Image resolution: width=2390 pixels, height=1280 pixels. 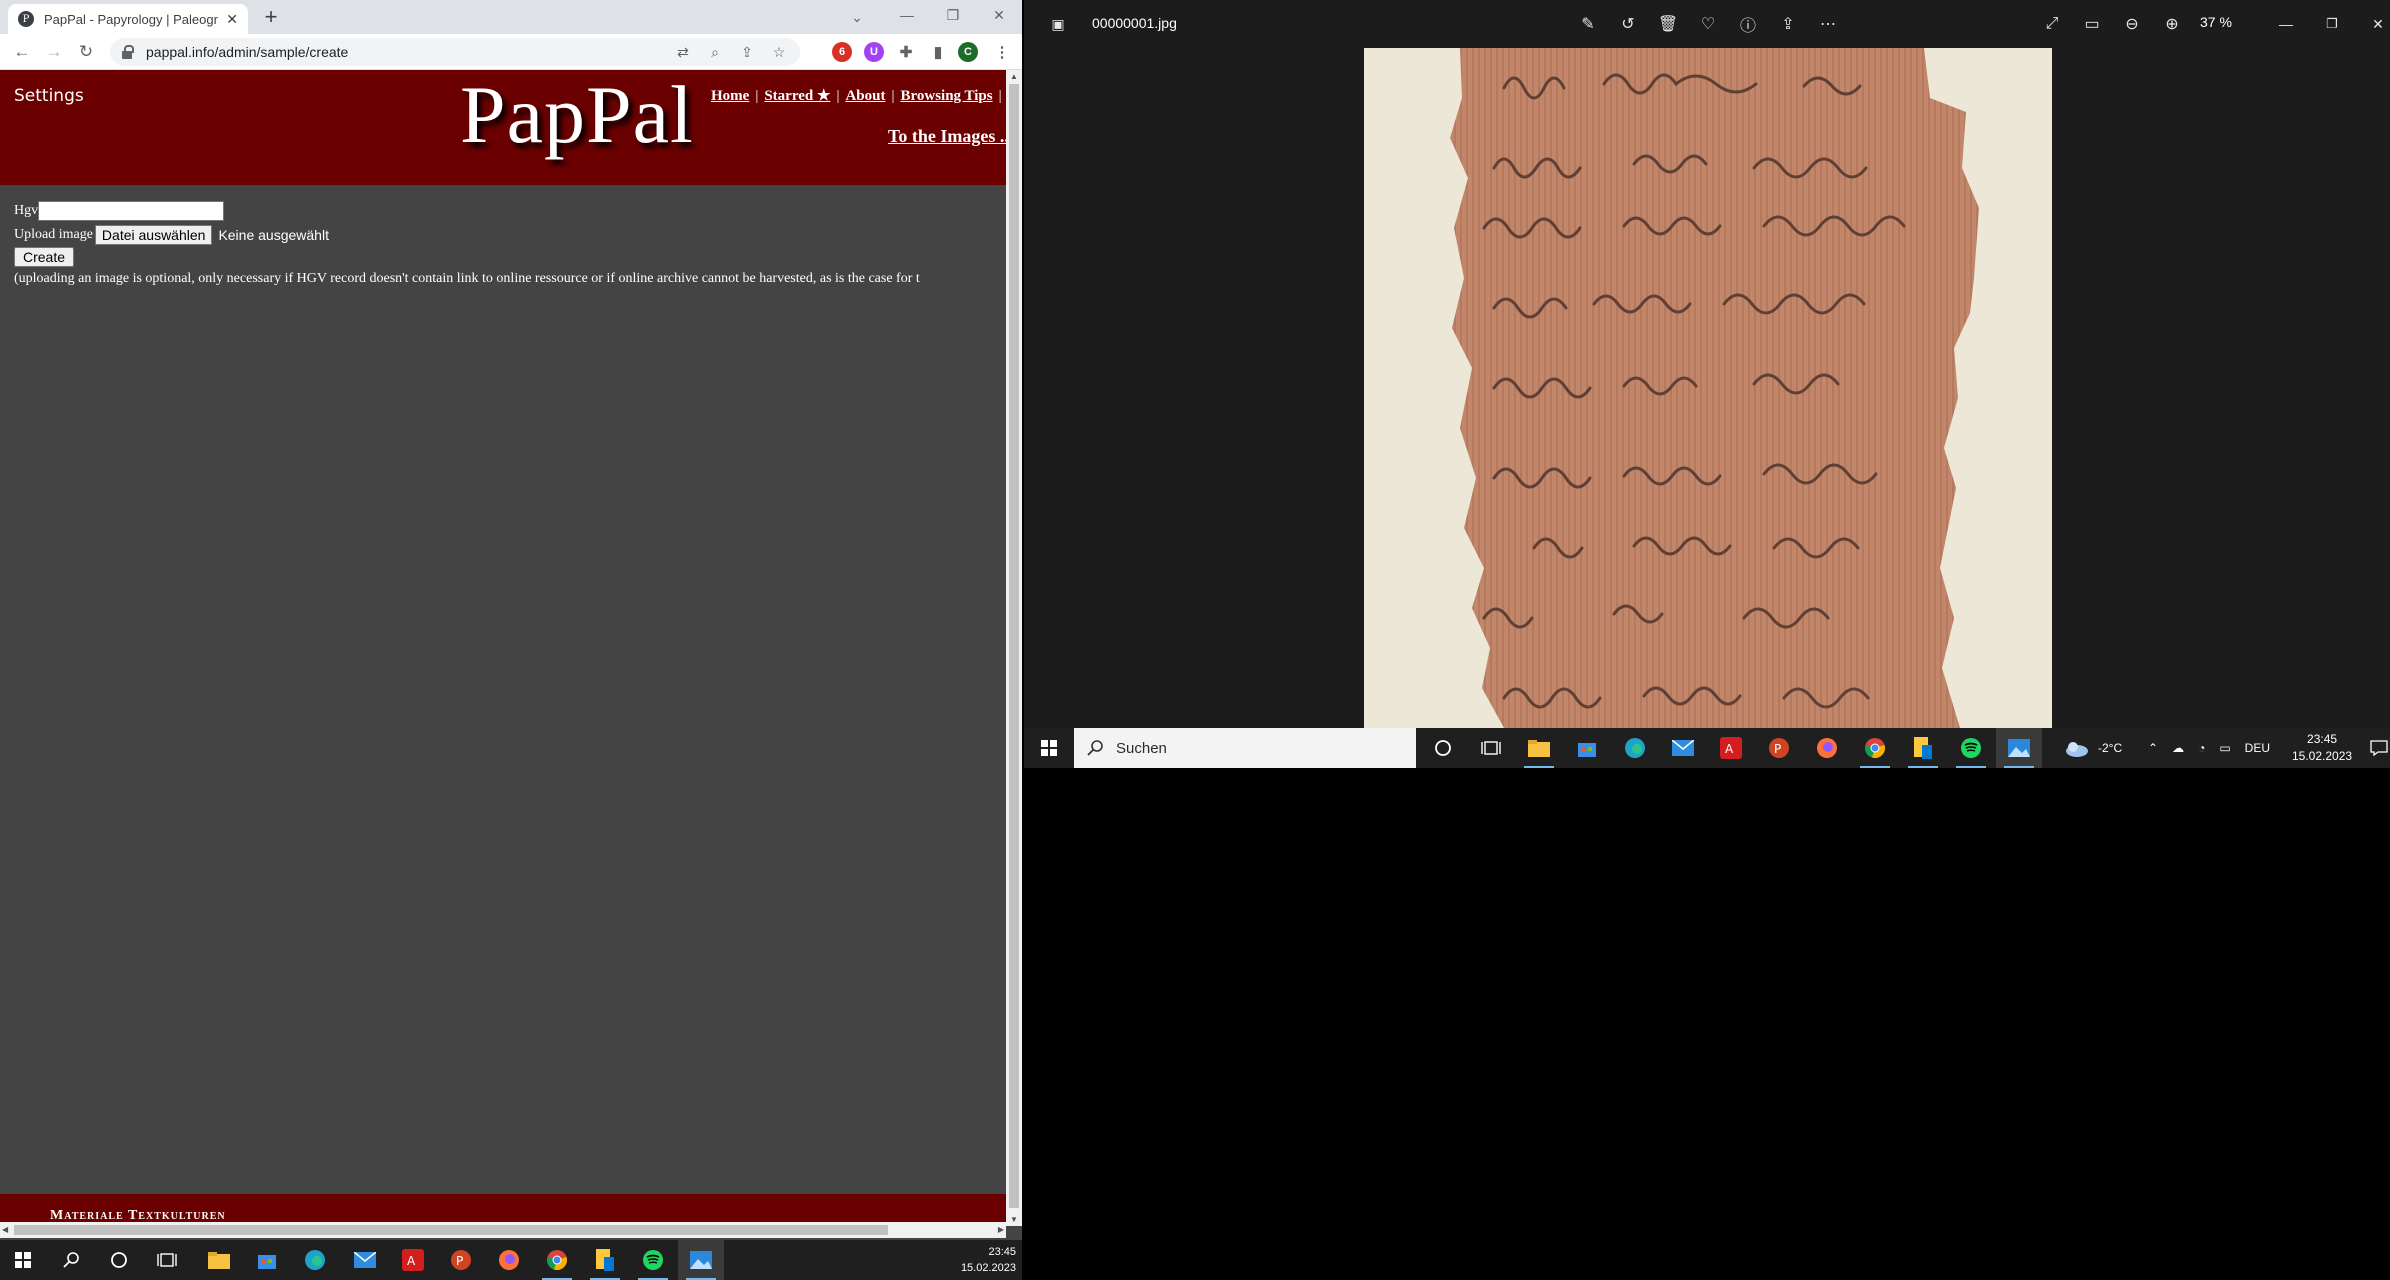 I want to click on vertical-scroll-thumb, so click(x=1014, y=646).